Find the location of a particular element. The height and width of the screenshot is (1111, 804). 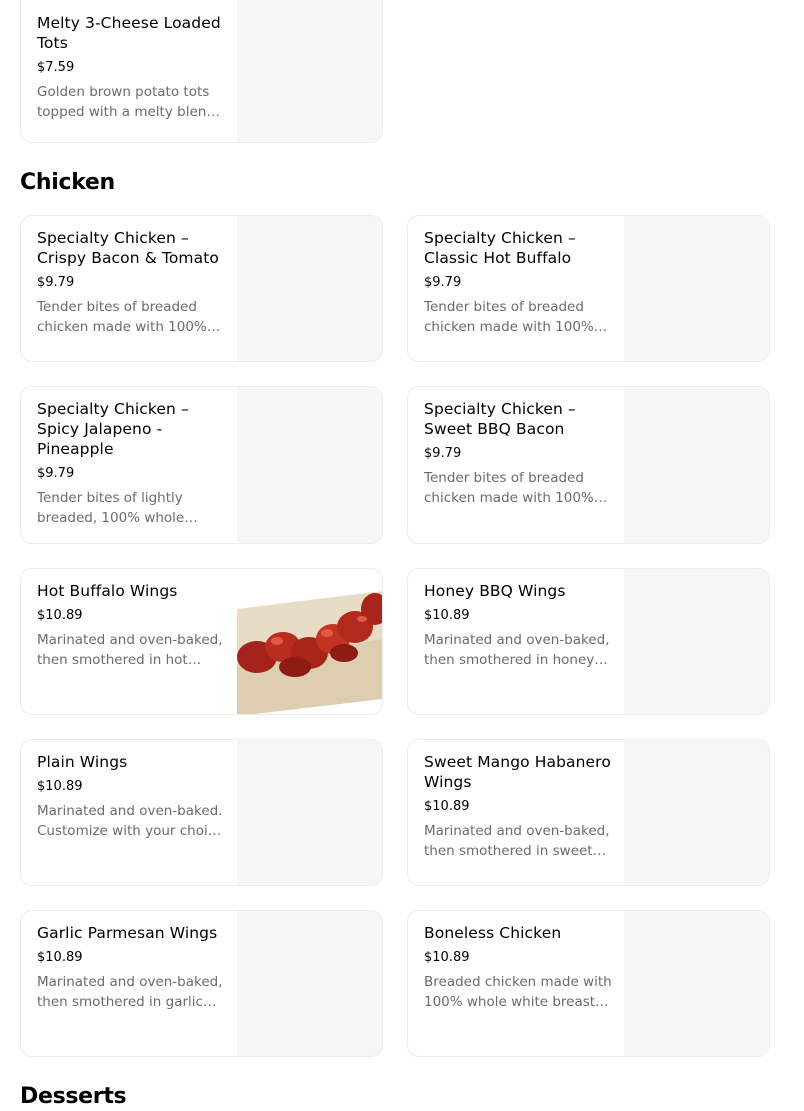

item-name: Sweet Mango Habanero Wings is located at coordinates (517, 772).